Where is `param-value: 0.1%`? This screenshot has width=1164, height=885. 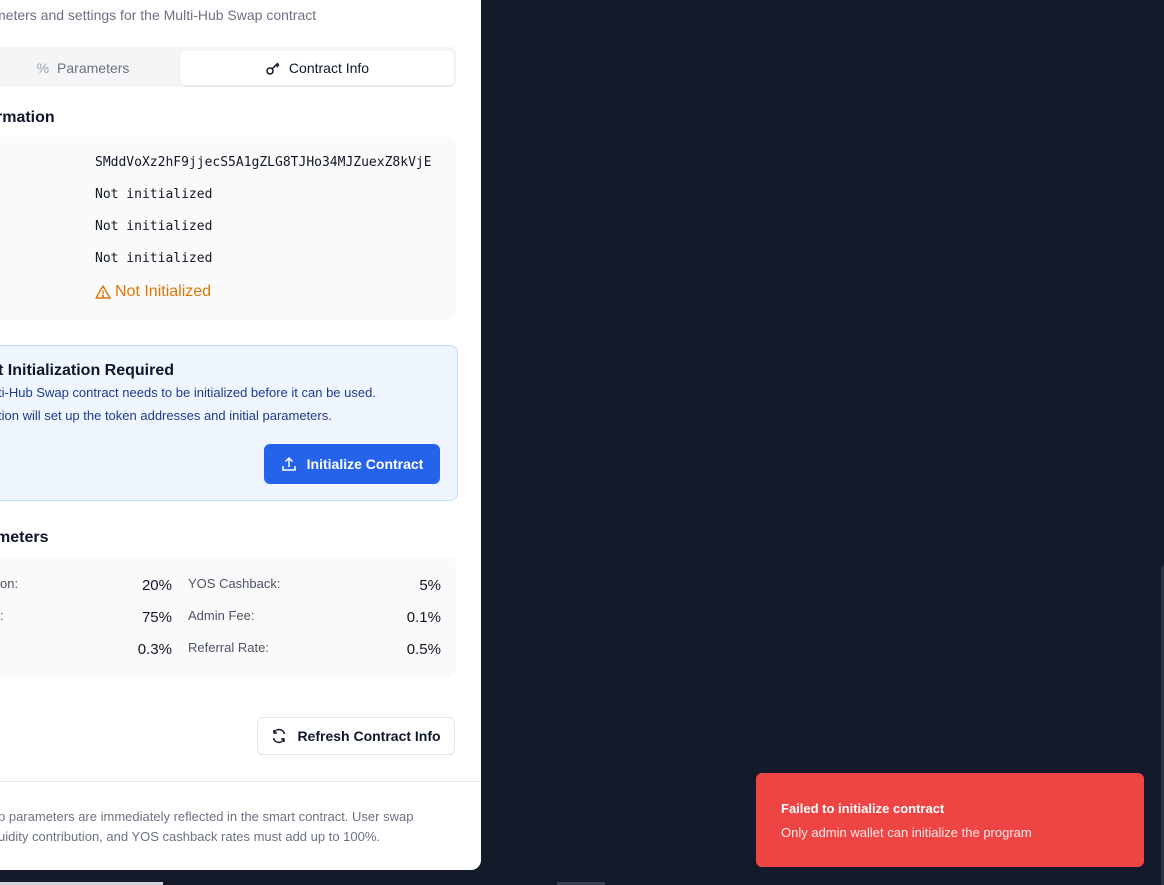
param-value: 0.1% is located at coordinates (423, 617).